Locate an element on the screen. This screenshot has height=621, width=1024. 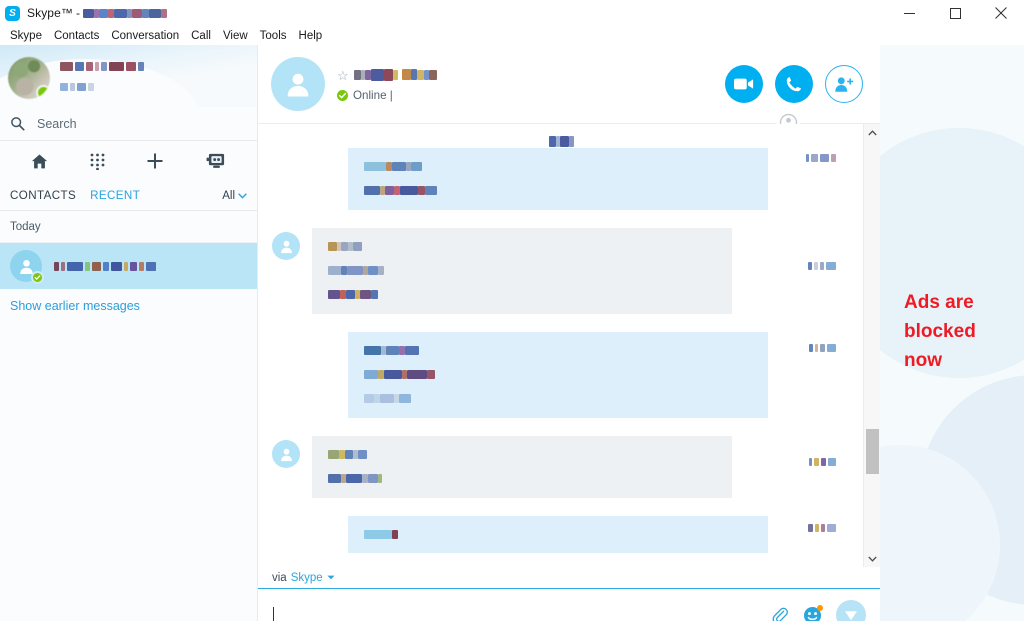
menu-item-conversation: Conversation is located at coordinates (145, 36).